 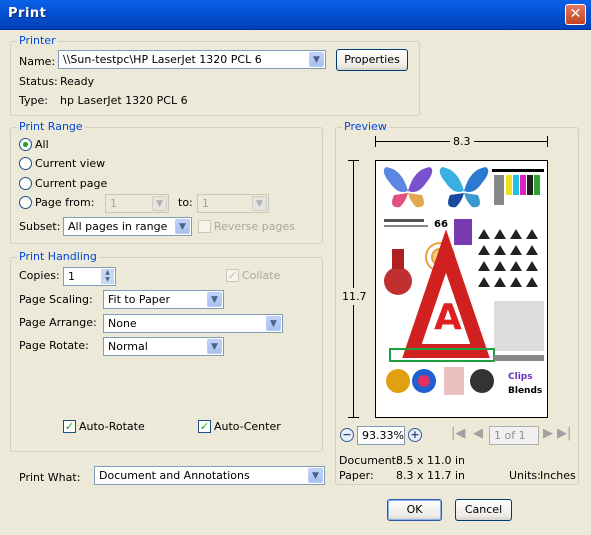 I want to click on copies-stepper: 1 ▲ ▼, so click(x=89, y=276).